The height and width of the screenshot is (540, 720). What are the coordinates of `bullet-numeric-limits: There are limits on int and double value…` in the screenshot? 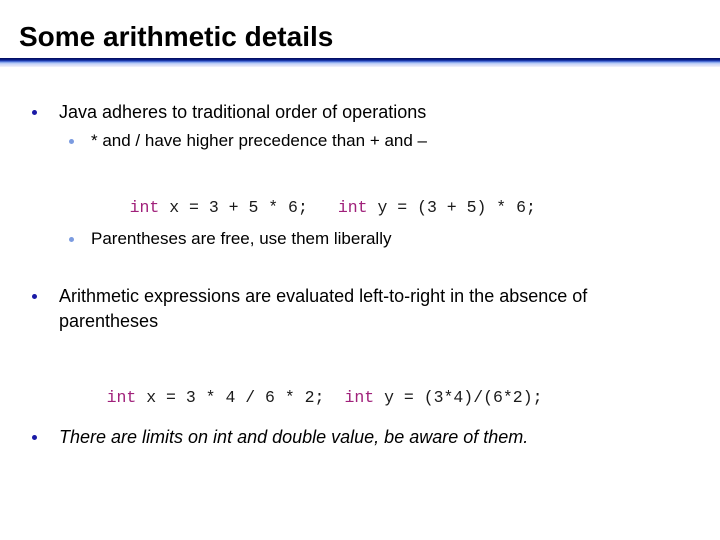 It's located at (280, 437).